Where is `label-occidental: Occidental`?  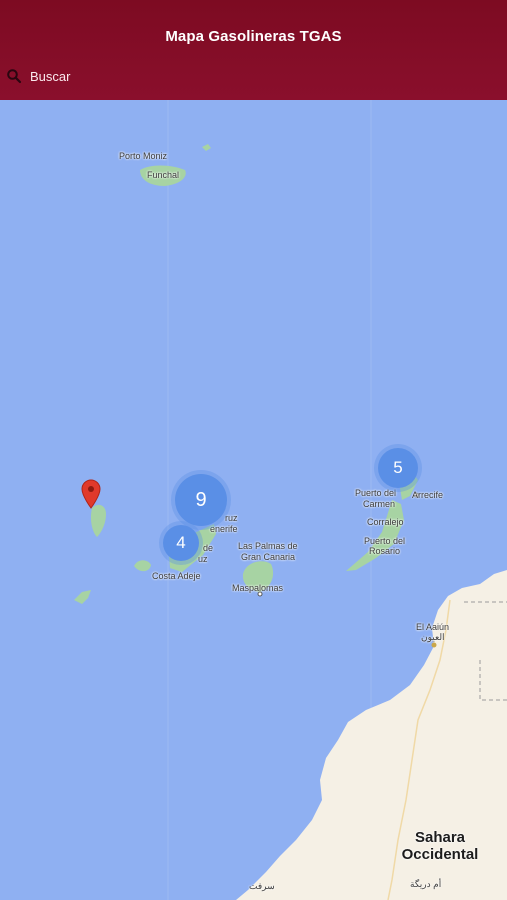
label-occidental: Occidental is located at coordinates (440, 854).